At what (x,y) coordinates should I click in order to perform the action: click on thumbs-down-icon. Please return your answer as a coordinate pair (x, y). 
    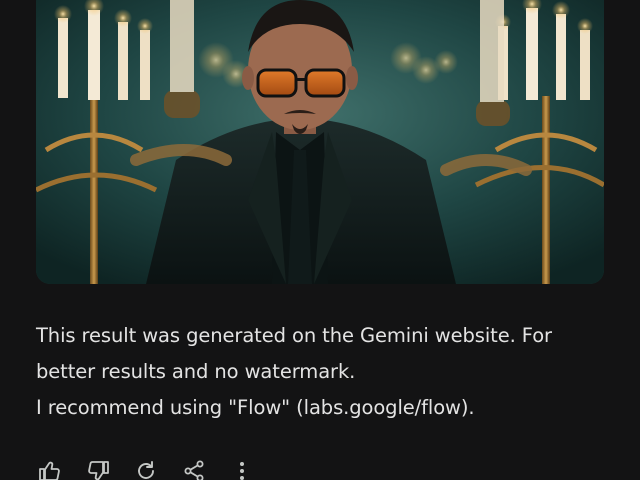
    Looking at the image, I should click on (98, 470).